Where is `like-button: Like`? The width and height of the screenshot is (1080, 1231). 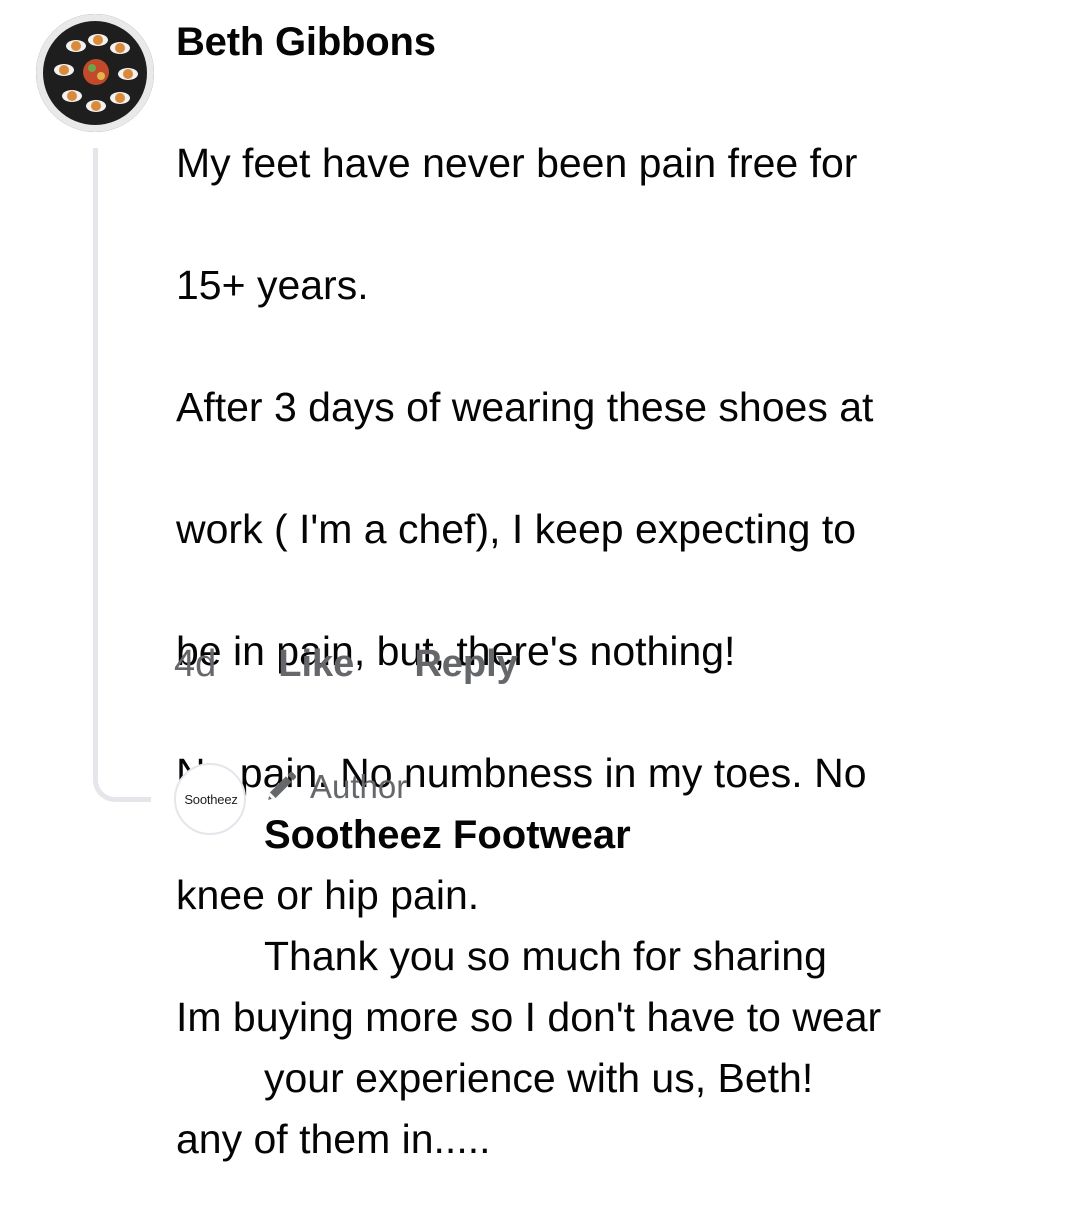
like-button: Like is located at coordinates (316, 664).